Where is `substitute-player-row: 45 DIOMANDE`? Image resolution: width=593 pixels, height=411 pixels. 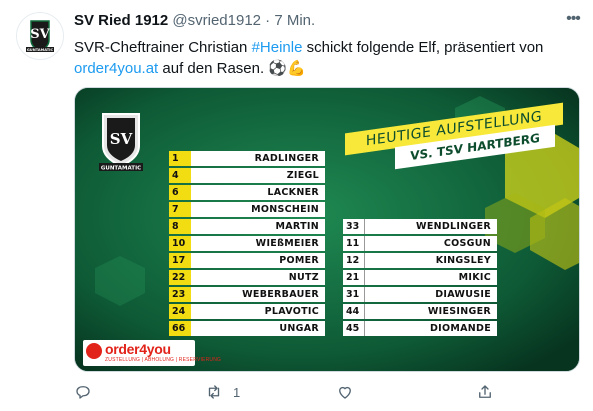 substitute-player-row: 45 DIOMANDE is located at coordinates (420, 328).